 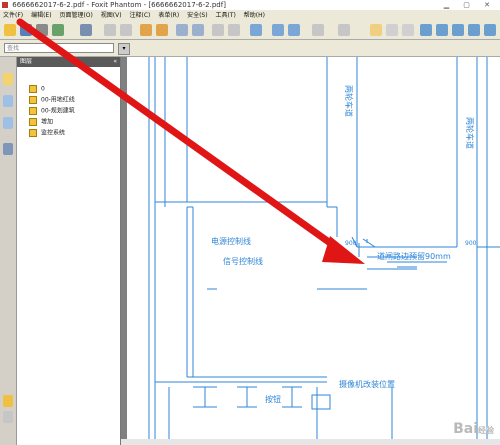 What do you see at coordinates (58, 30) in the screenshot?
I see `email-icon` at bounding box center [58, 30].